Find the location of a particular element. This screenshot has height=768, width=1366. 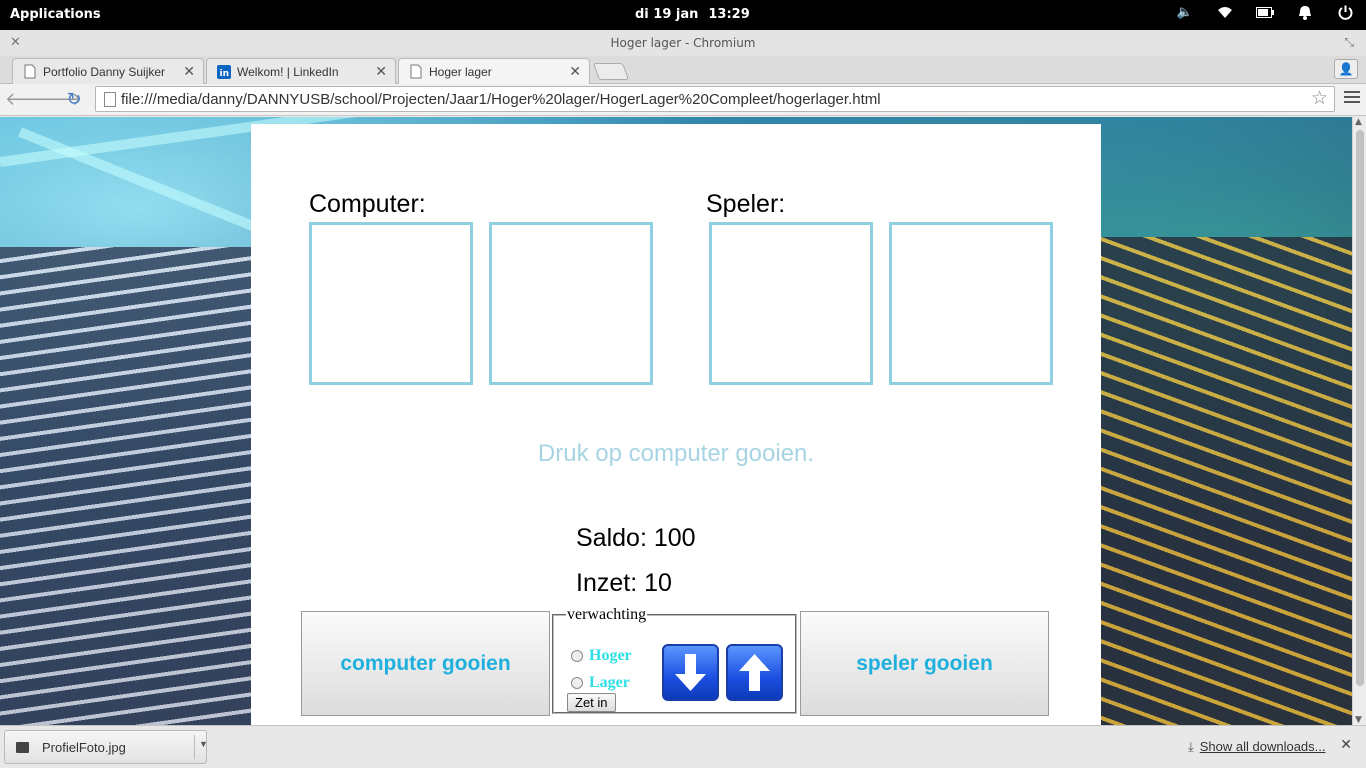

tab-hoger-lager: Hoger lager ✕ is located at coordinates (494, 71).